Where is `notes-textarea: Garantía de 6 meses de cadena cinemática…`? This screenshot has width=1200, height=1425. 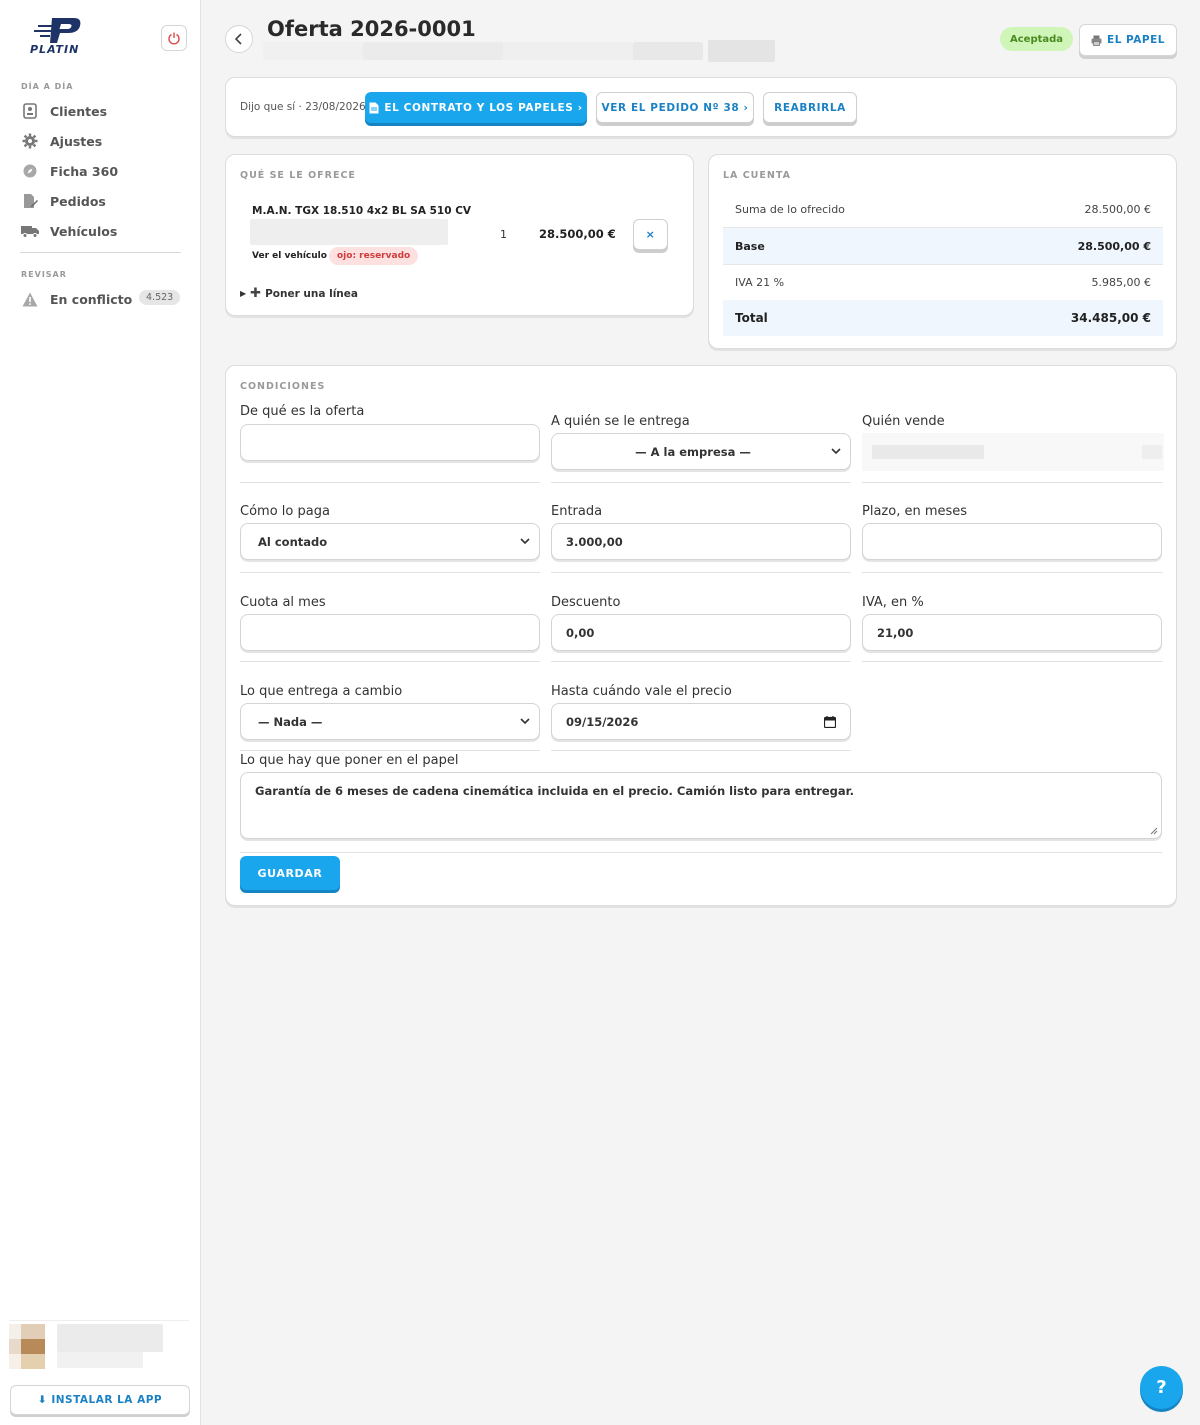
notes-textarea: Garantía de 6 meses de cadena cinemática… is located at coordinates (701, 805).